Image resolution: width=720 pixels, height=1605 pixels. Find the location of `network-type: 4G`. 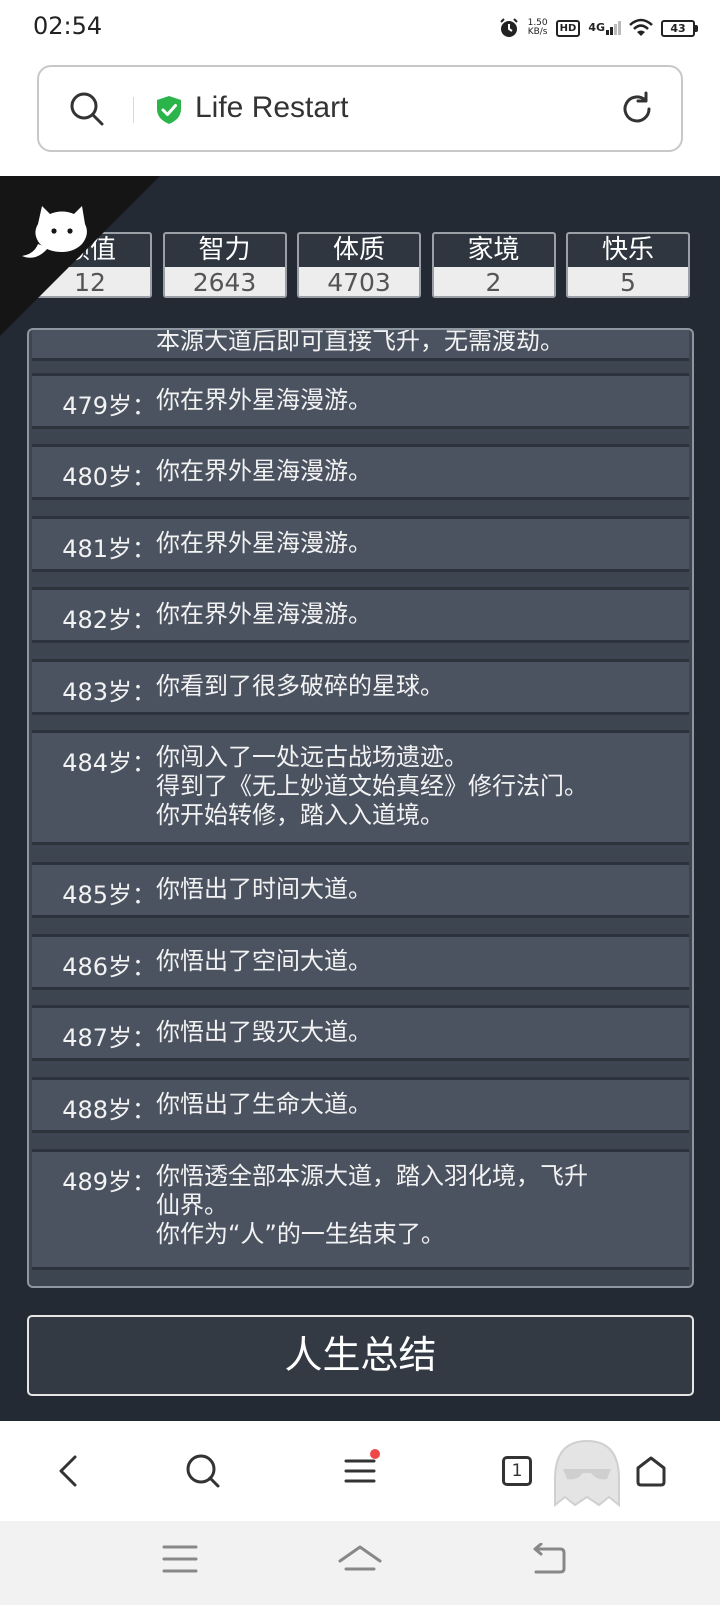

network-type: 4G is located at coordinates (596, 27).